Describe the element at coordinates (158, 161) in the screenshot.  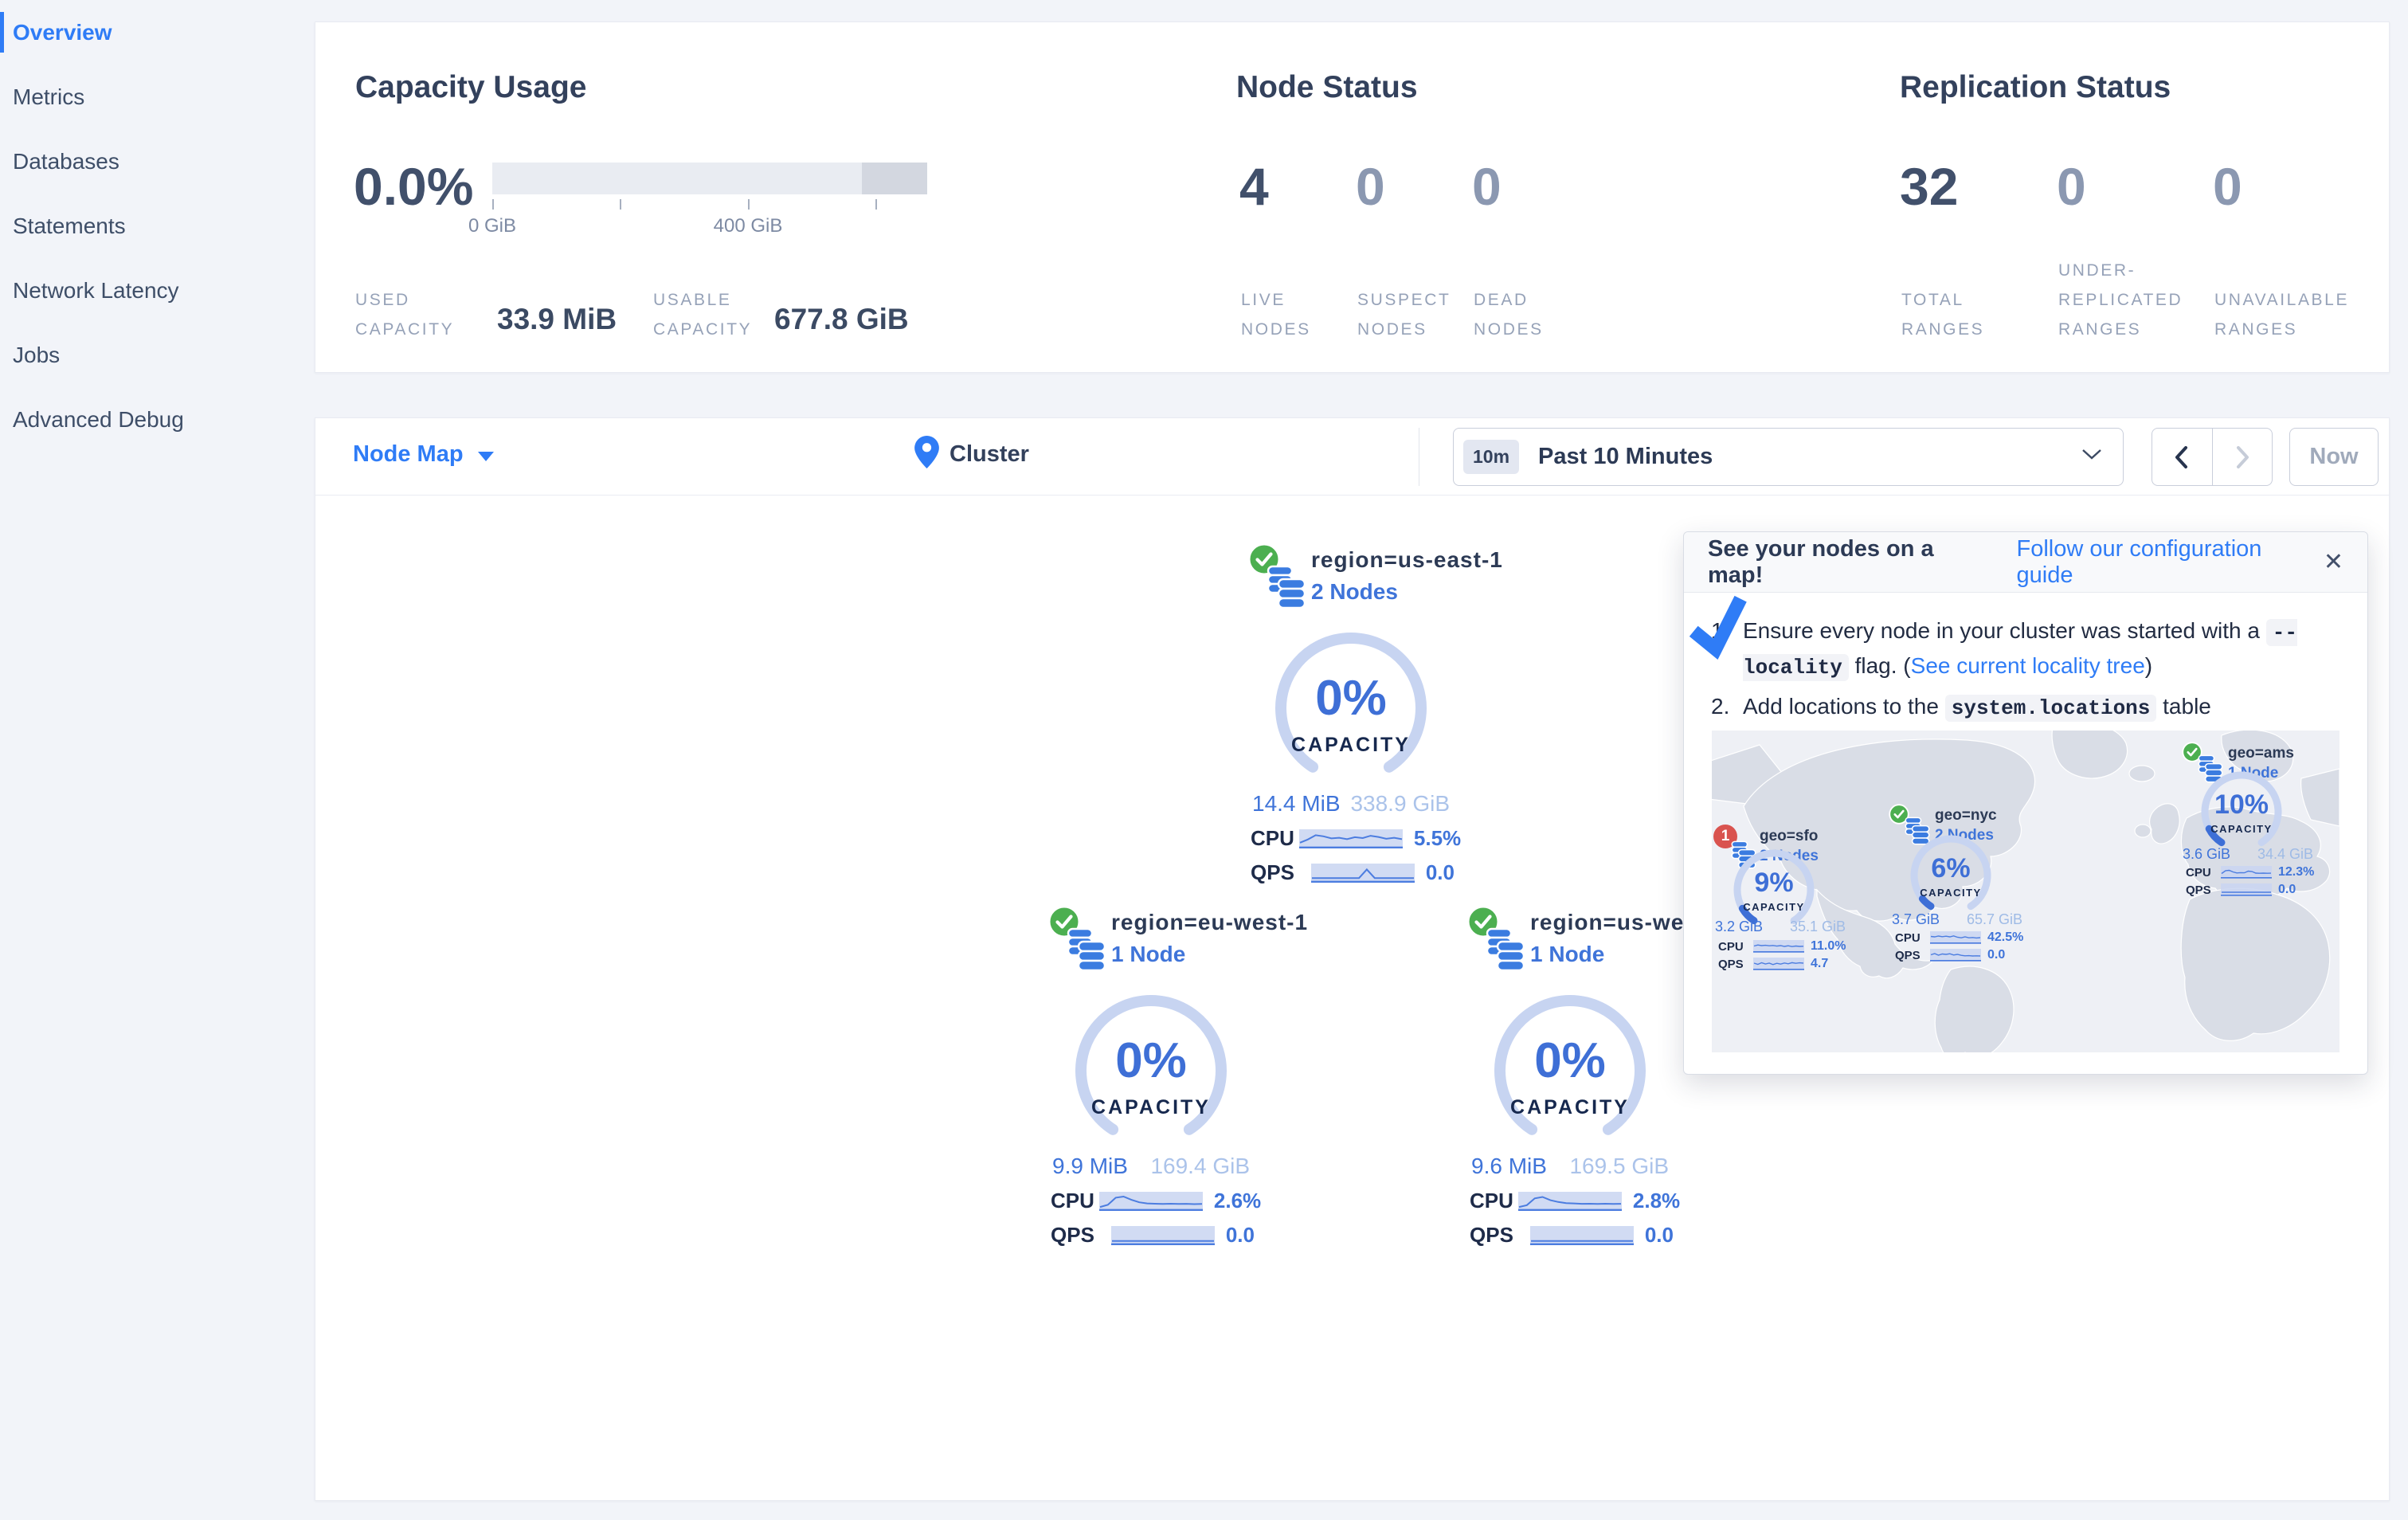
I see `sidebar-item-databases: Databases` at that location.